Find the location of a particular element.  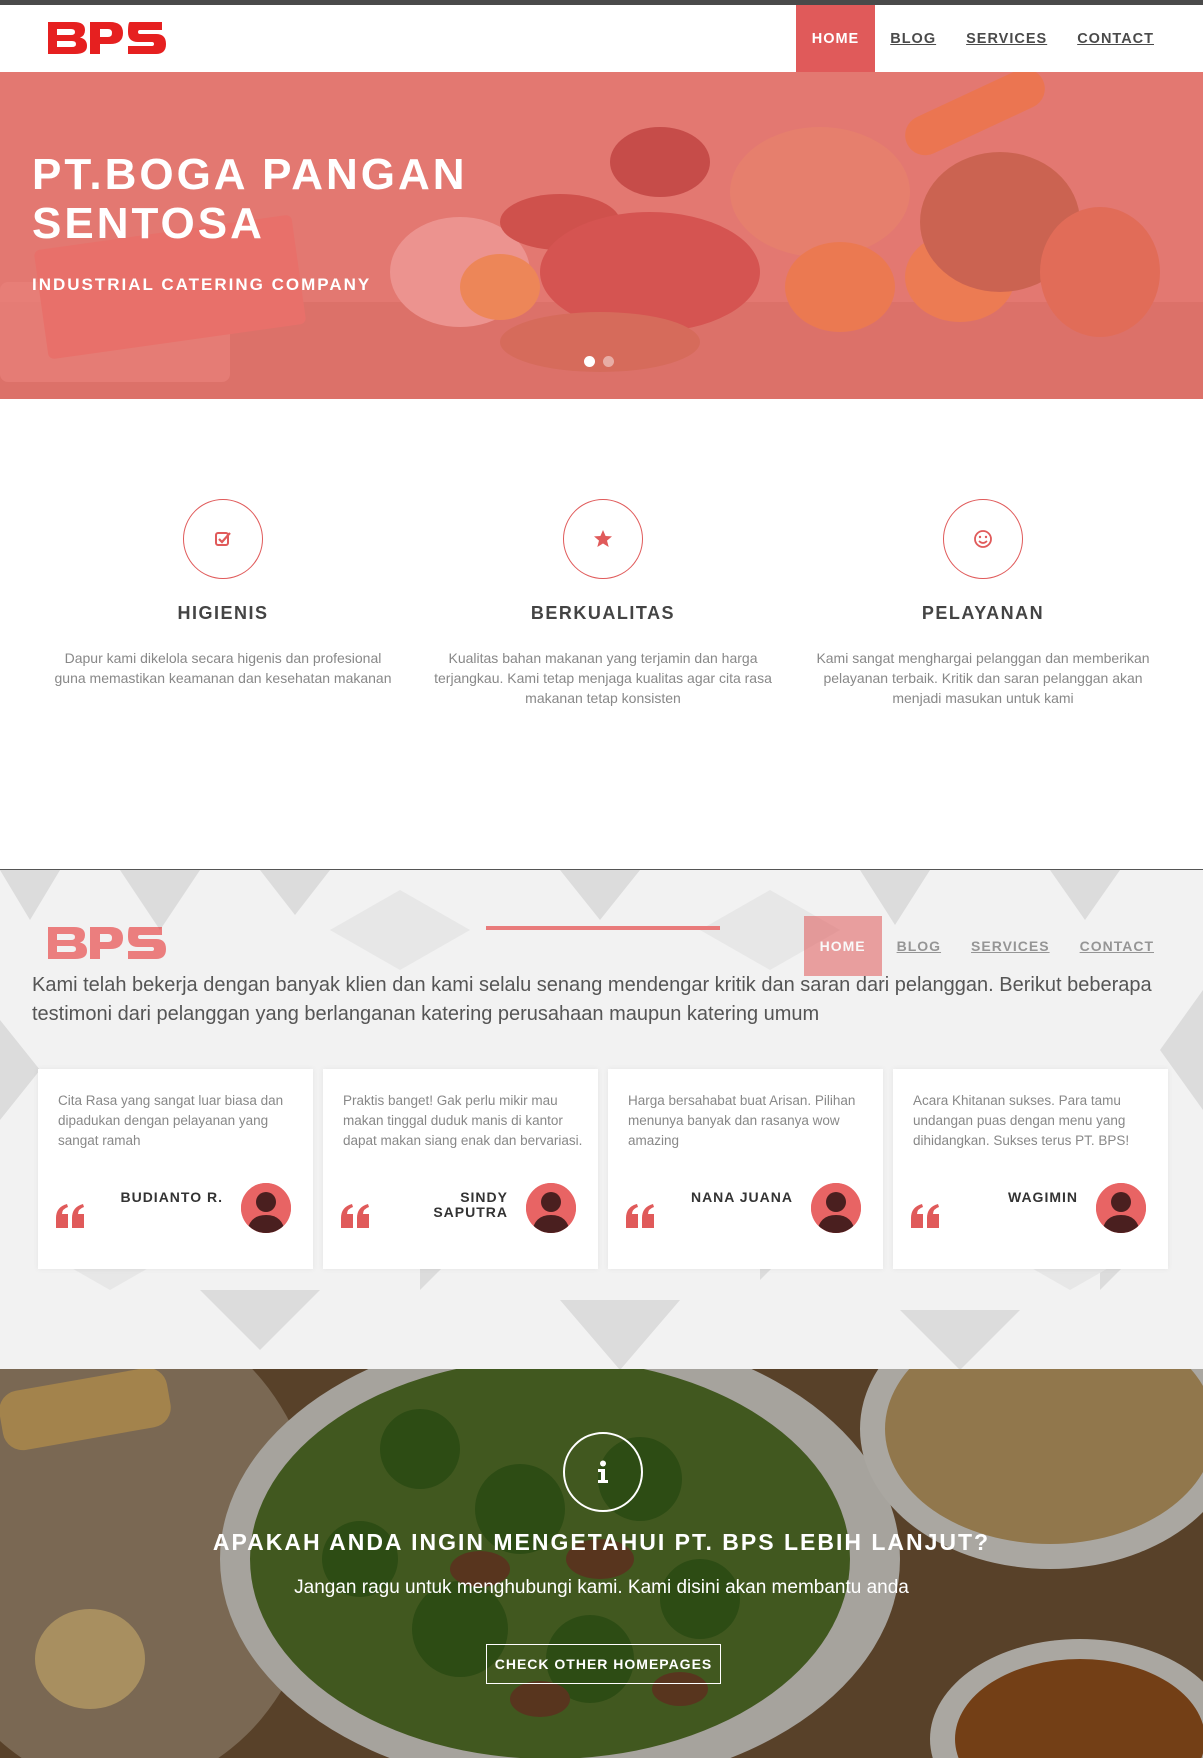

check-square-icon is located at coordinates (223, 539).